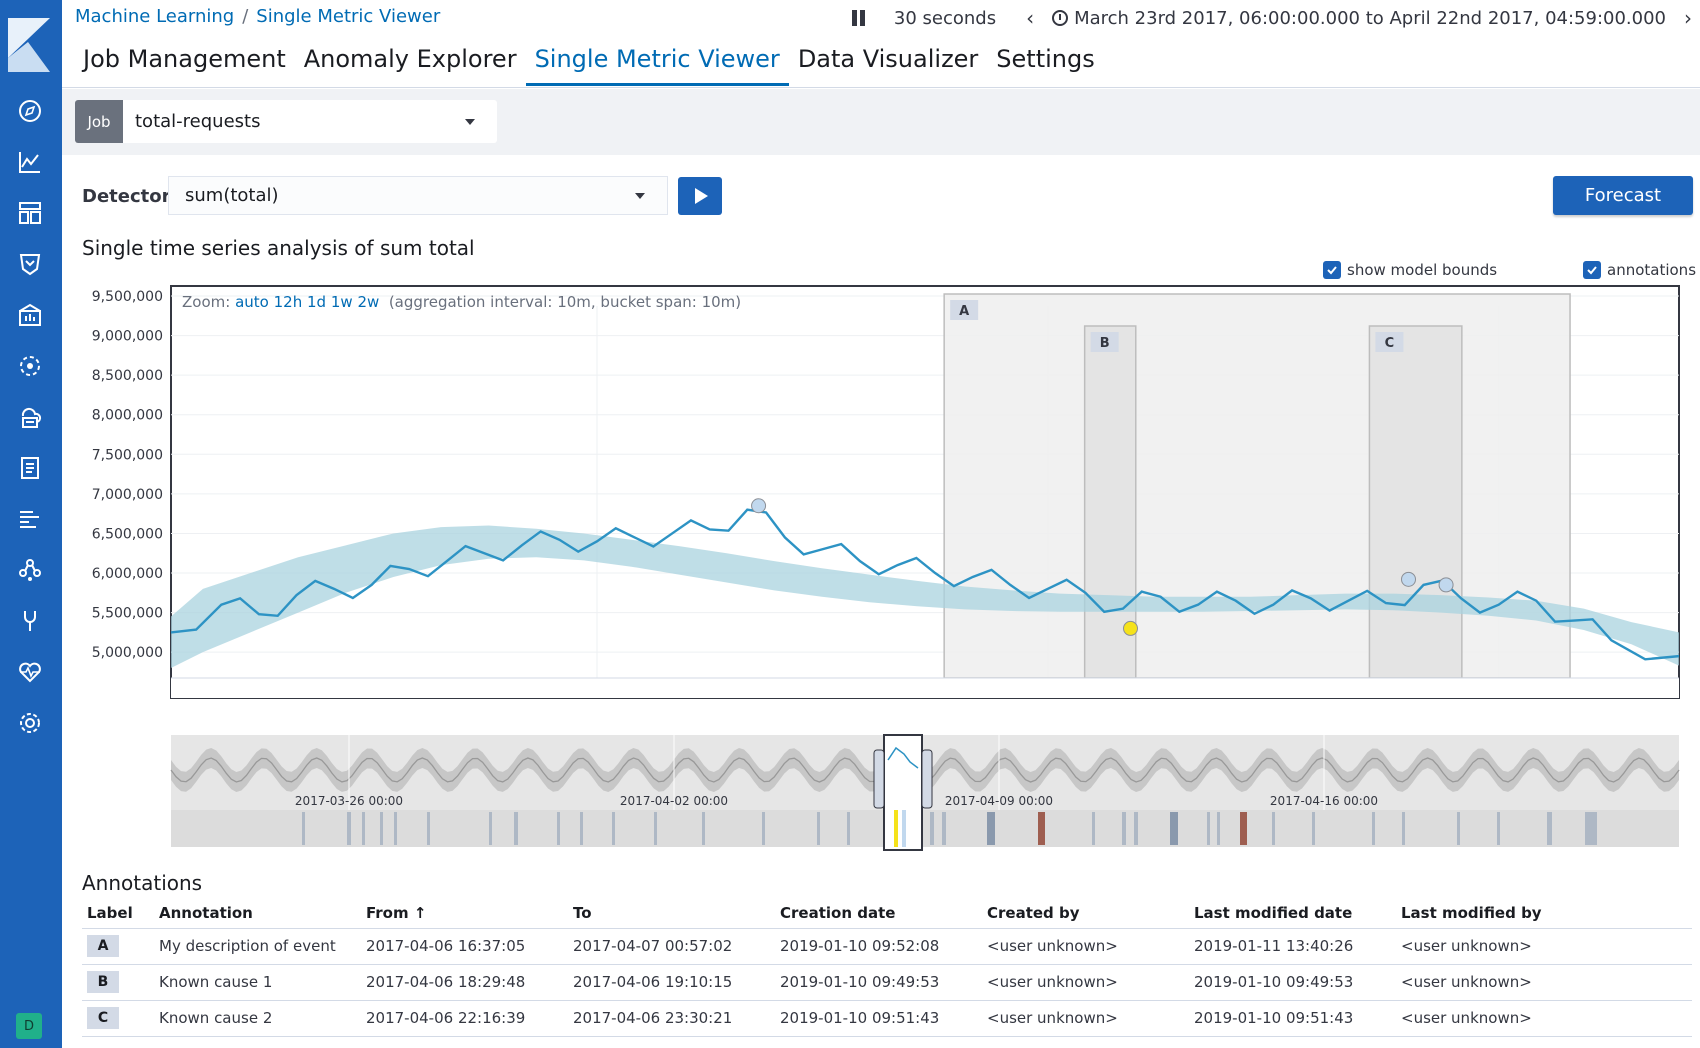  What do you see at coordinates (1688, 18) in the screenshot?
I see `chevron-right-icon: ›` at bounding box center [1688, 18].